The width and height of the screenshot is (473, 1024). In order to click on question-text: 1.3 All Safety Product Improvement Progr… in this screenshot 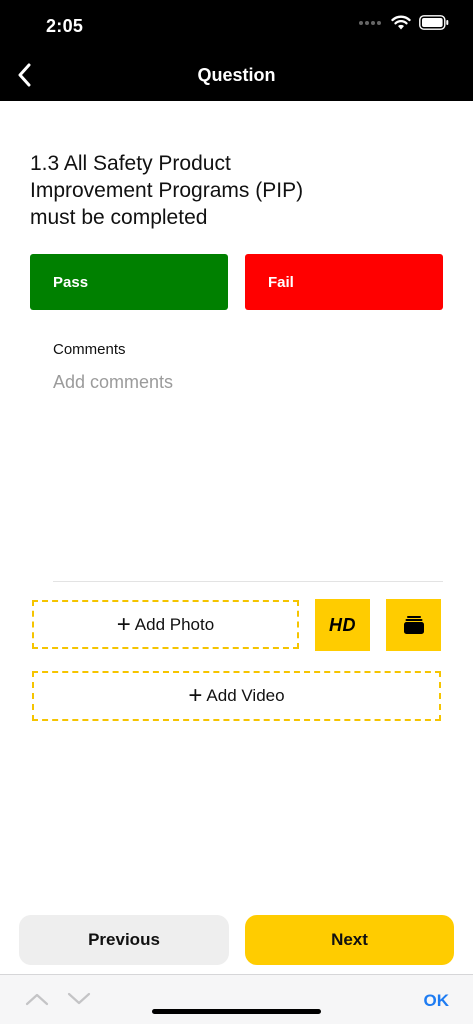, I will do `click(167, 190)`.